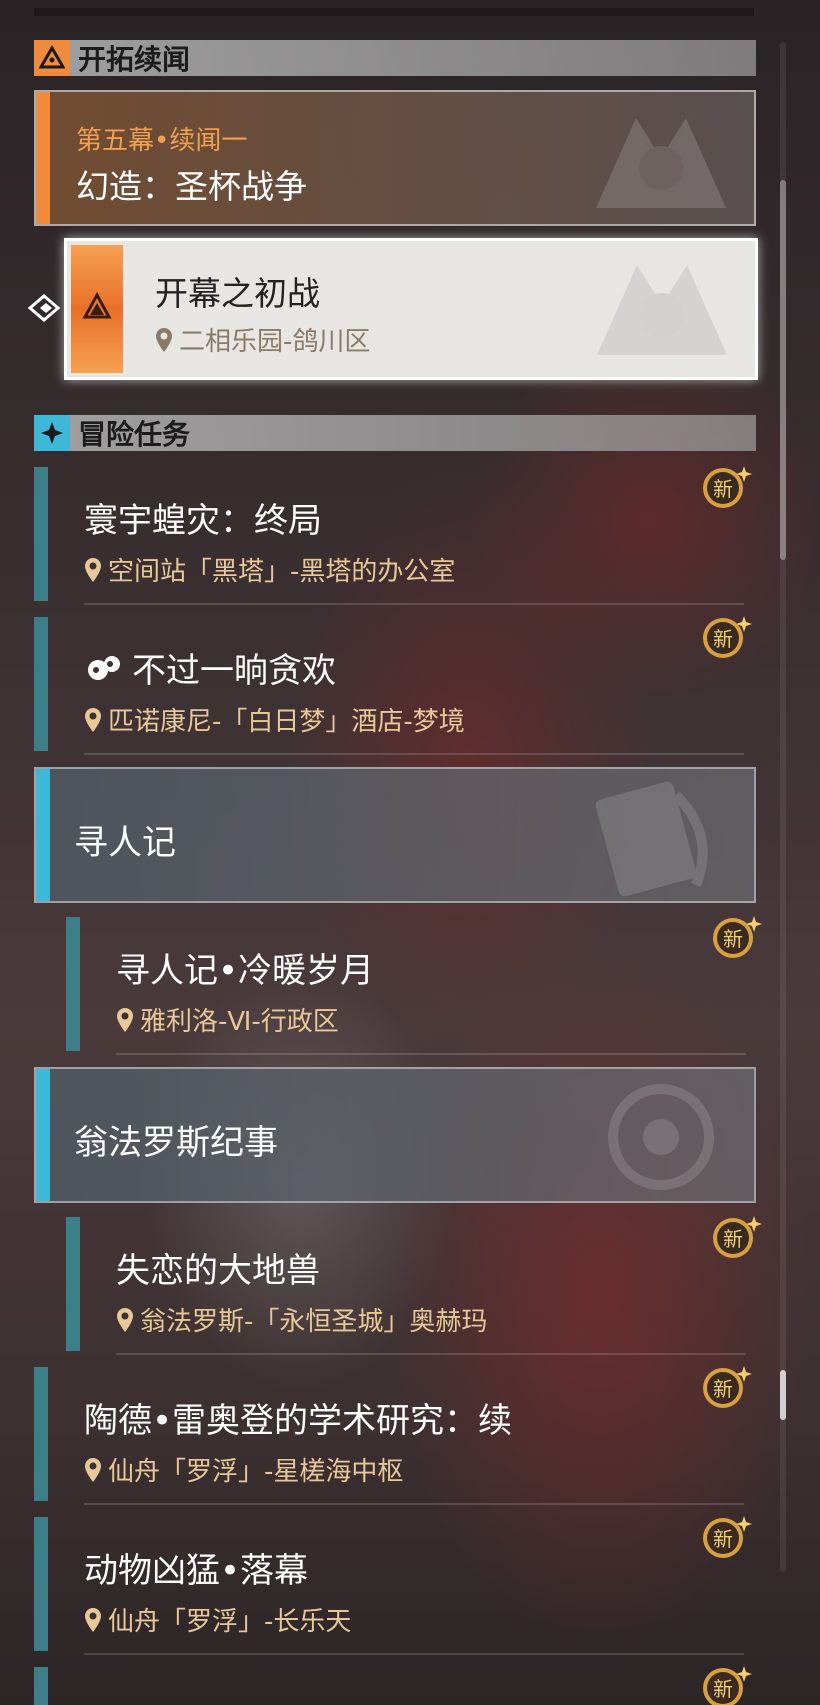  I want to click on quest-item: 不过一晌贪欢 匹诺康尼-「白日梦」酒店-梦境, so click(394, 686).